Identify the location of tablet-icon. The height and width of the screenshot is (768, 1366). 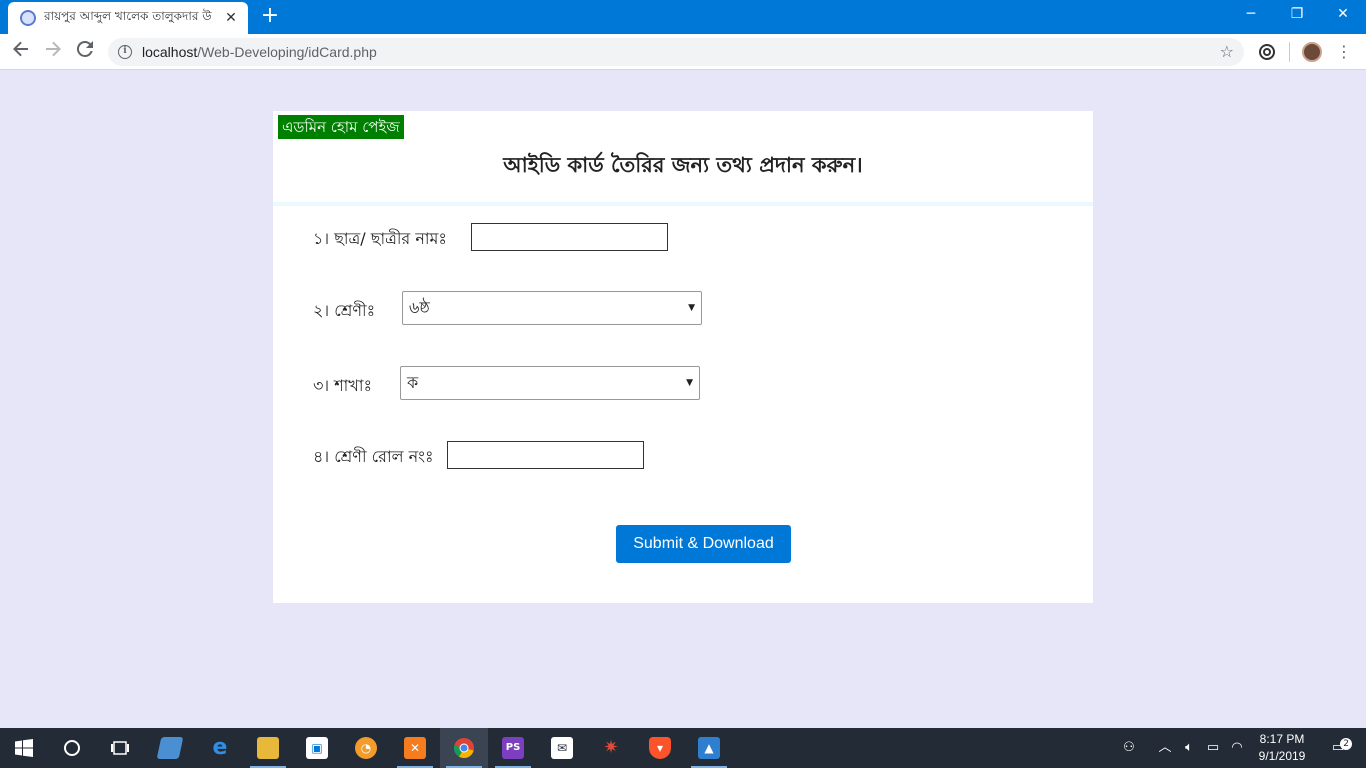
(170, 748).